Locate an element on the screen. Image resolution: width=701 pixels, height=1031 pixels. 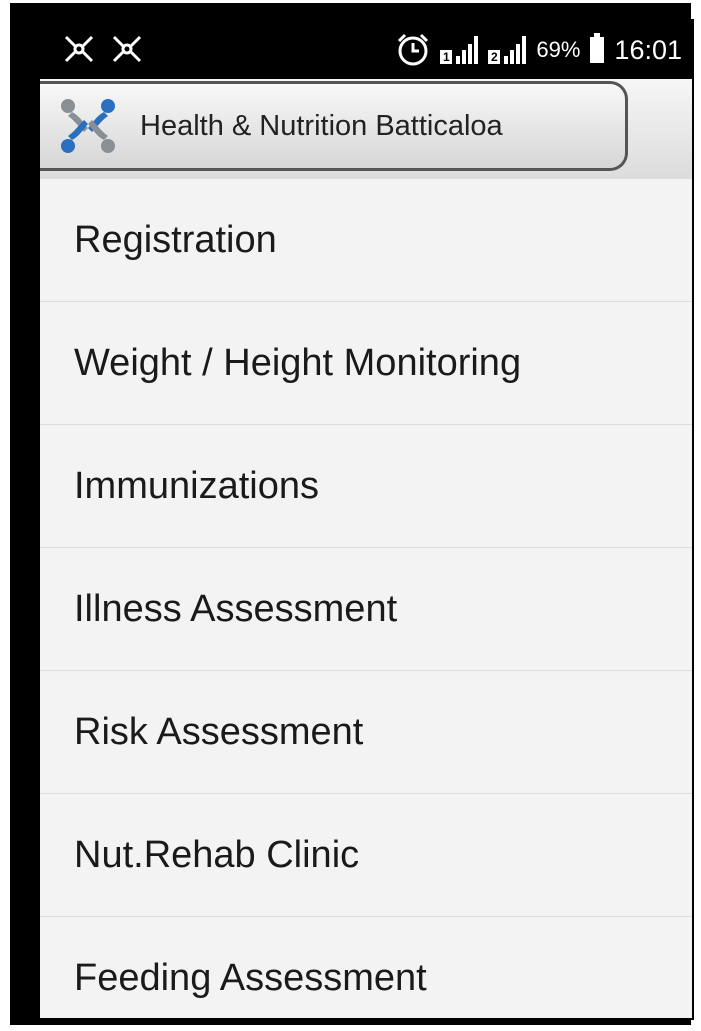
menu-item-weight-height-monitoring: Weight / Height Monitoring is located at coordinates (366, 363).